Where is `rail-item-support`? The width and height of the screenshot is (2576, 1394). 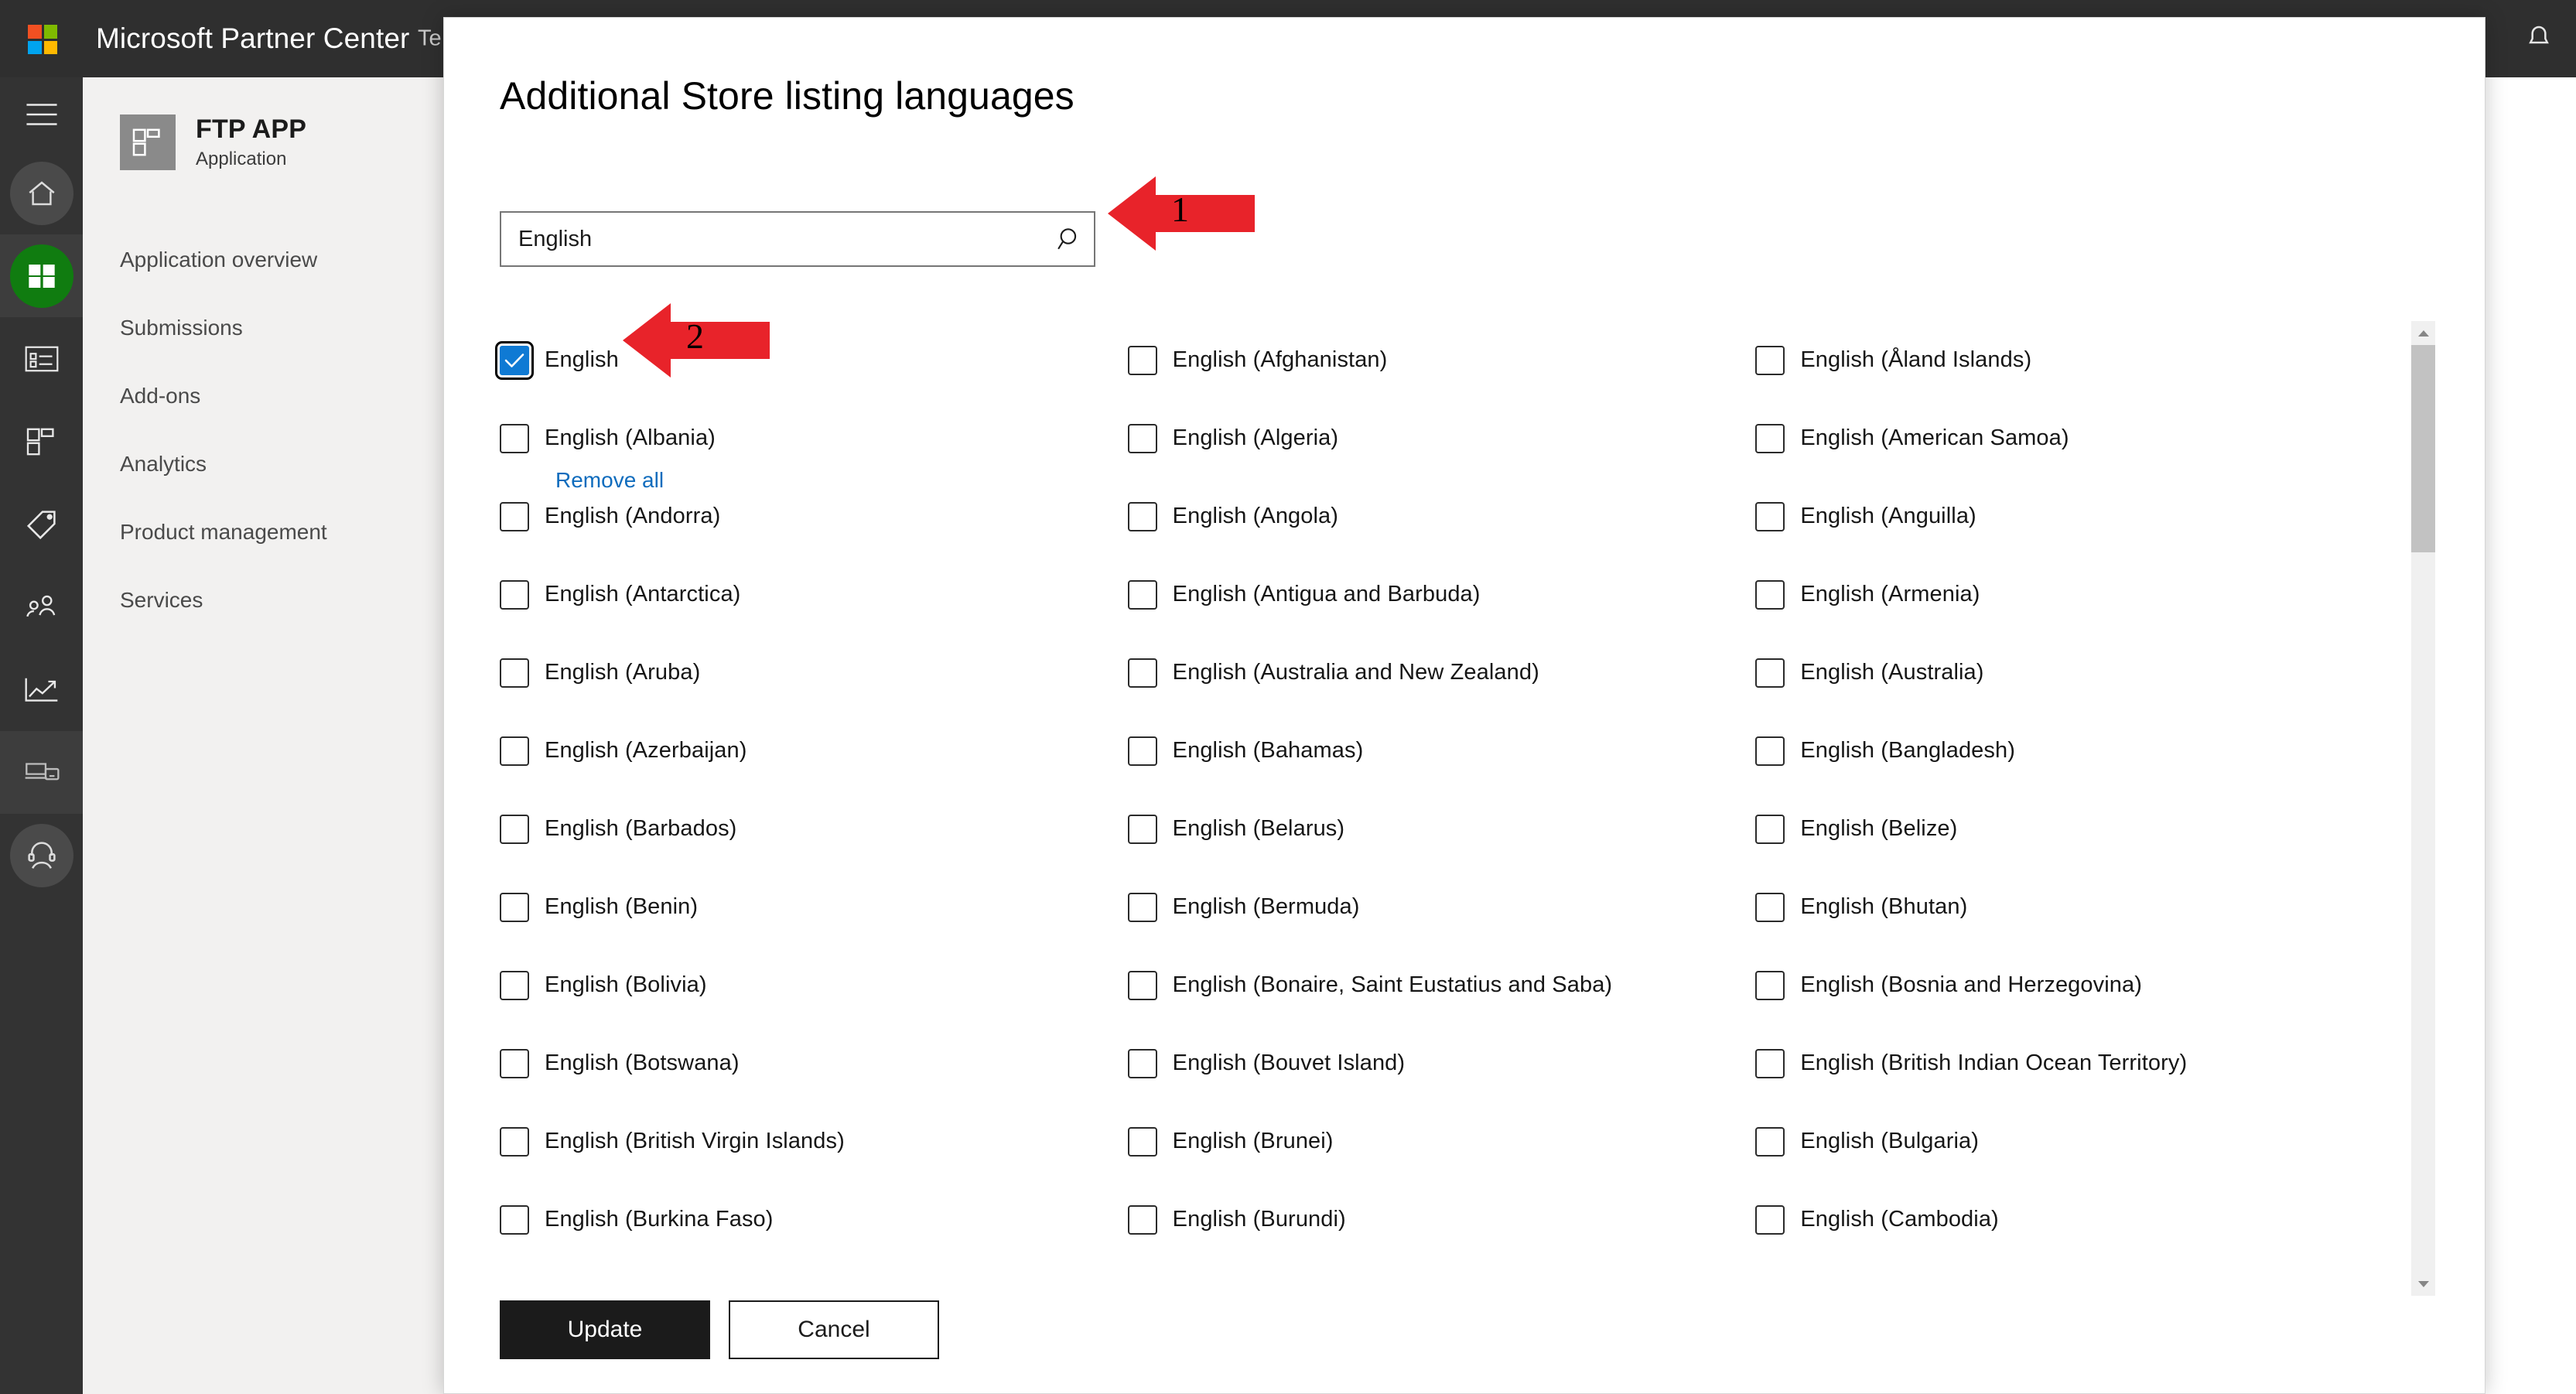 rail-item-support is located at coordinates (41, 856).